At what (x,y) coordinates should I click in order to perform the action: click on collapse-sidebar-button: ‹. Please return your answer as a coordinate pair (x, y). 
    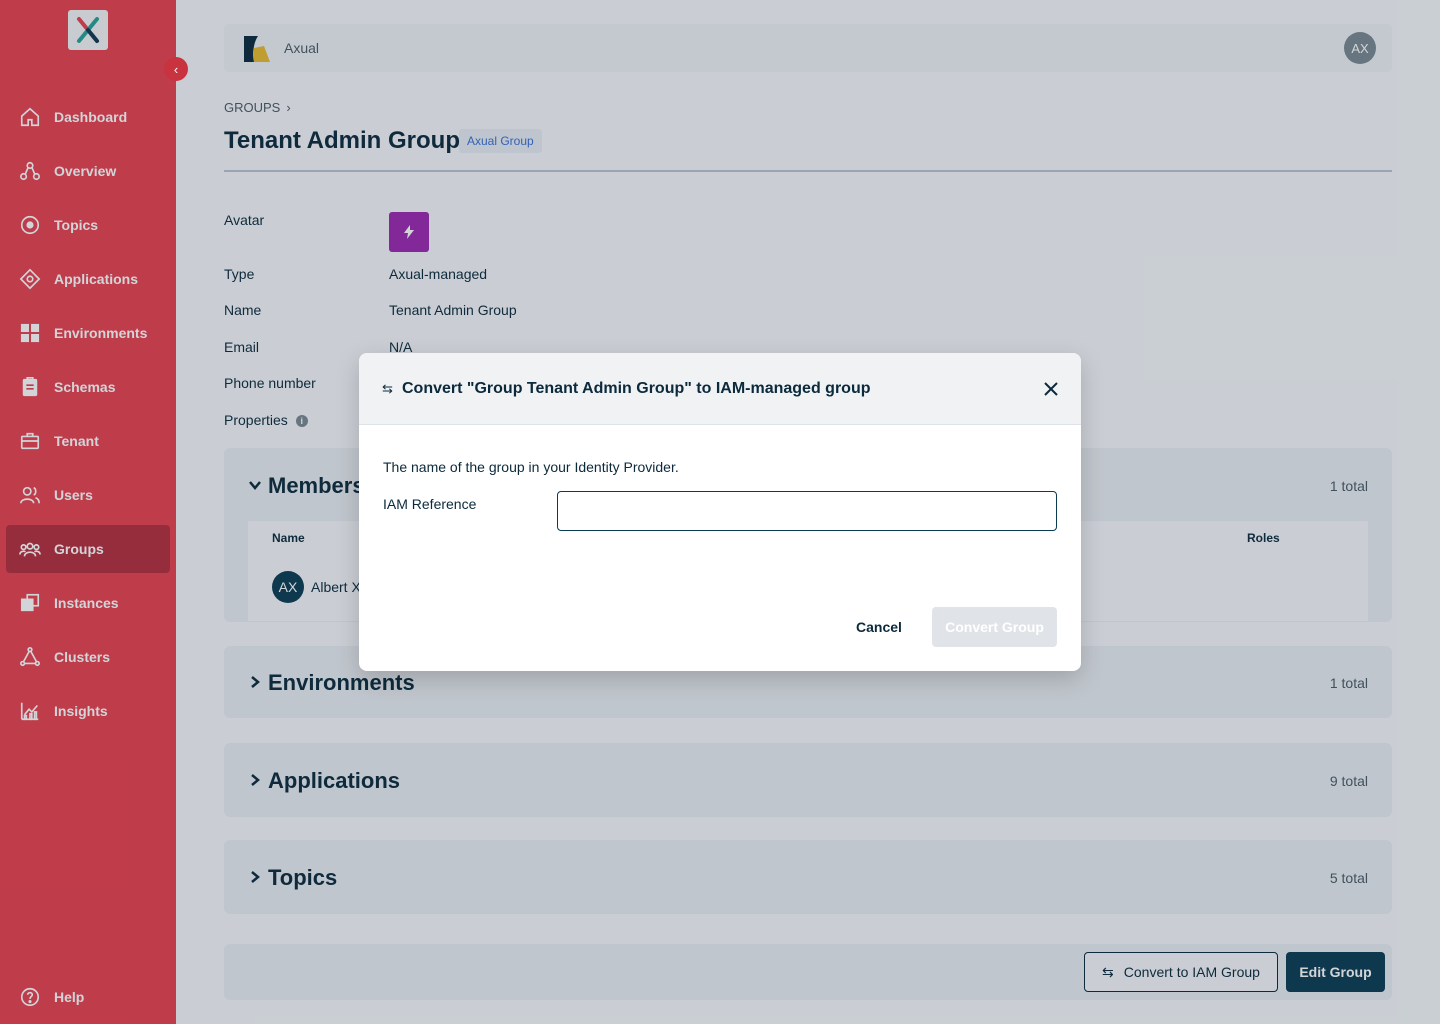
    Looking at the image, I should click on (176, 69).